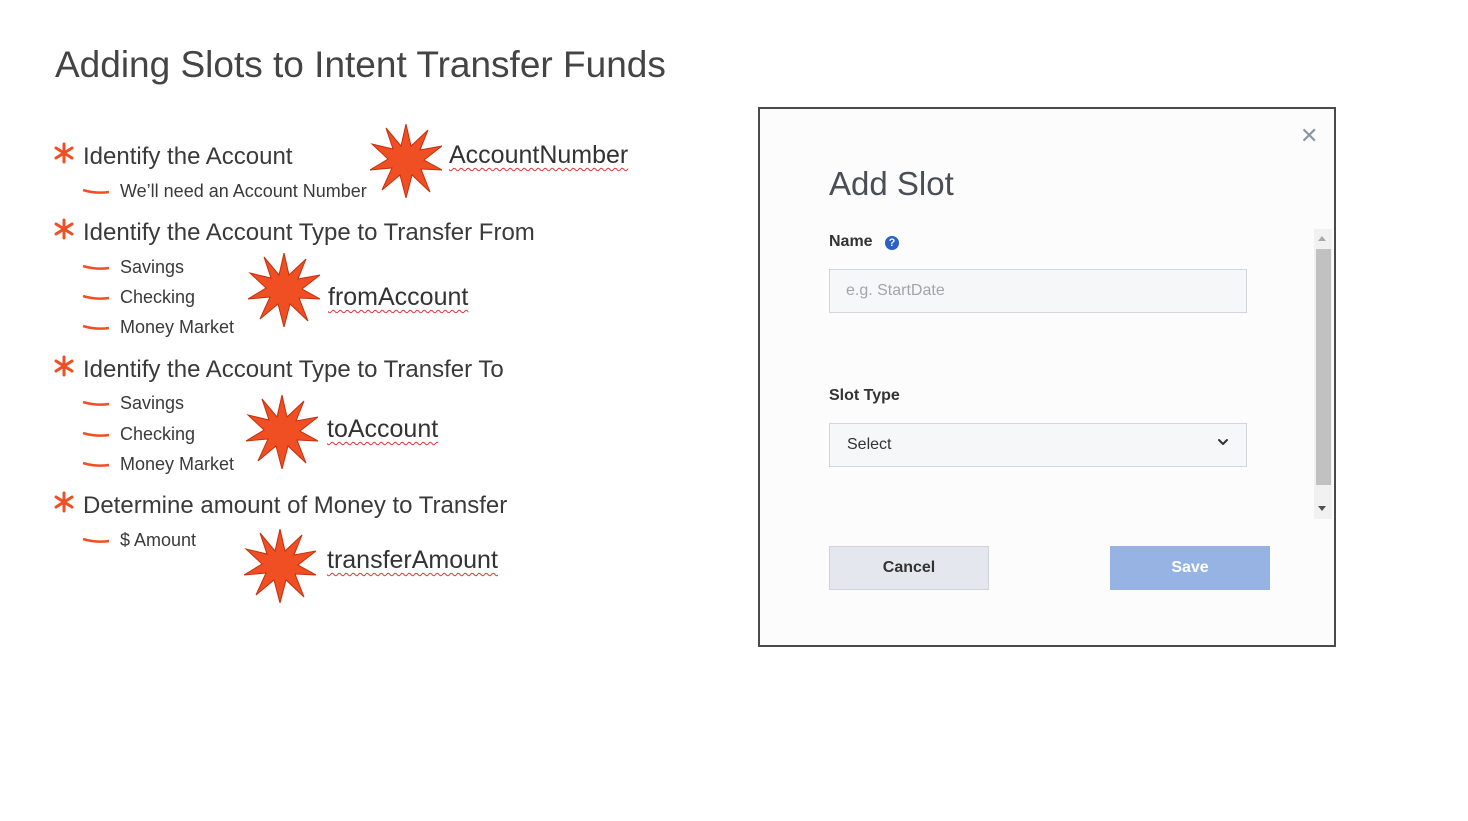  Describe the element at coordinates (891, 183) in the screenshot. I see `dialog-title: Add Slot` at that location.